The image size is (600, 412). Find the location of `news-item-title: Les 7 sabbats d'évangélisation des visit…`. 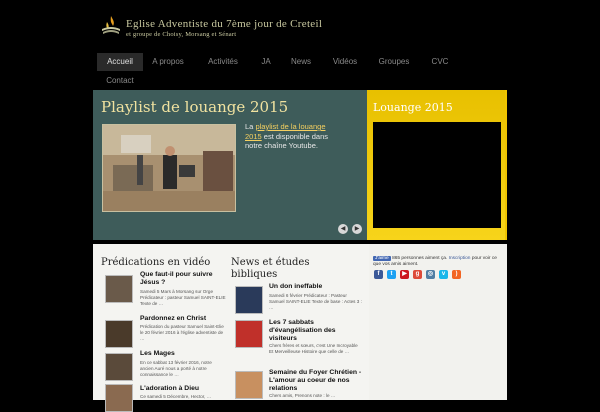

news-item-title: Les 7 sabbats d'évangélisation des visit… is located at coordinates (316, 331).